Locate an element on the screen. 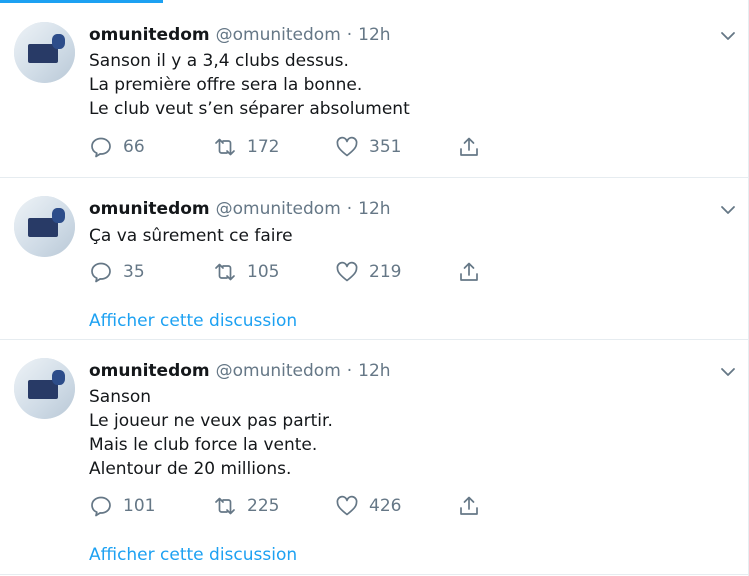  retweet-button: 172 is located at coordinates (246, 147).